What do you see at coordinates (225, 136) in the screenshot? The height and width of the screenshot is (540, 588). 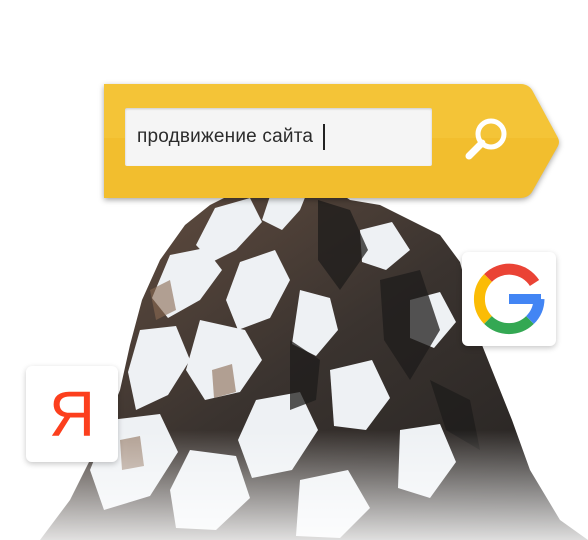 I see `search-query-text: продвижение сайта` at bounding box center [225, 136].